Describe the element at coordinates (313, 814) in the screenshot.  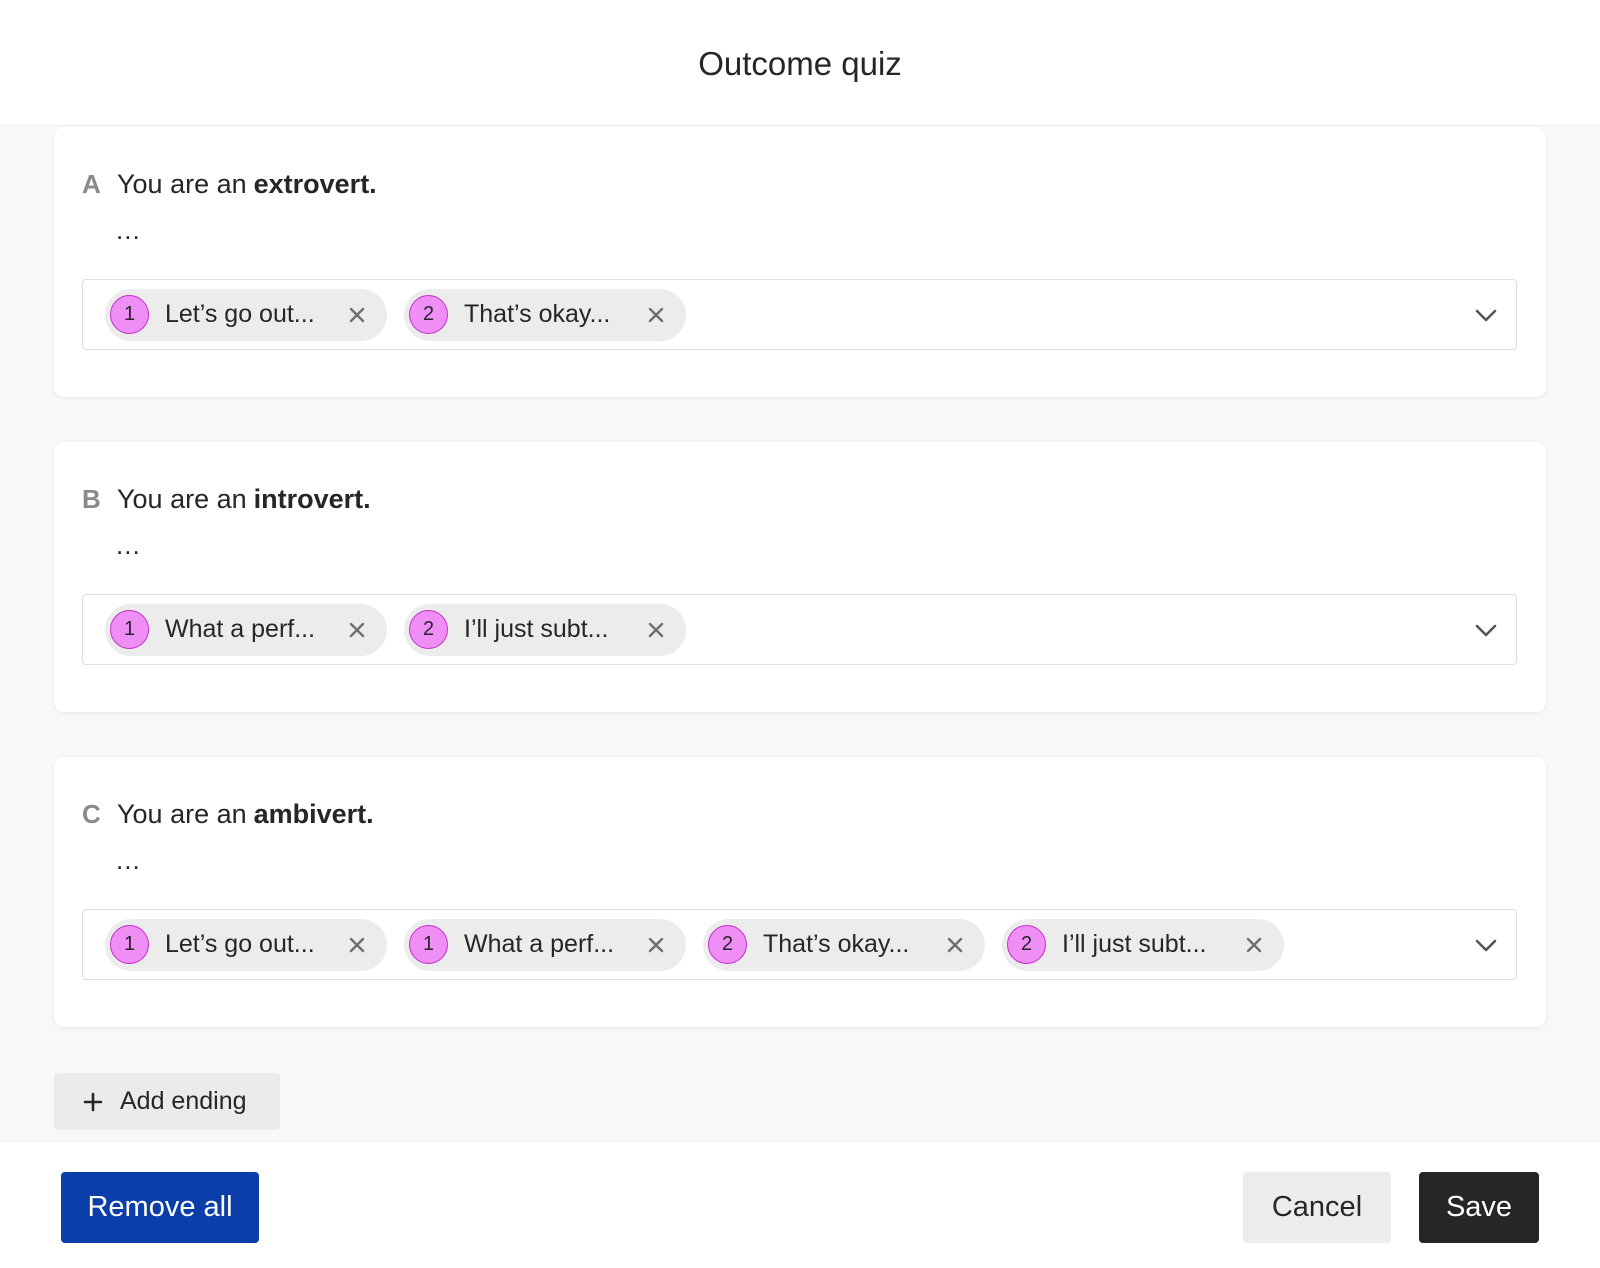
I see `ending-title-outcome: ambivert.` at that location.